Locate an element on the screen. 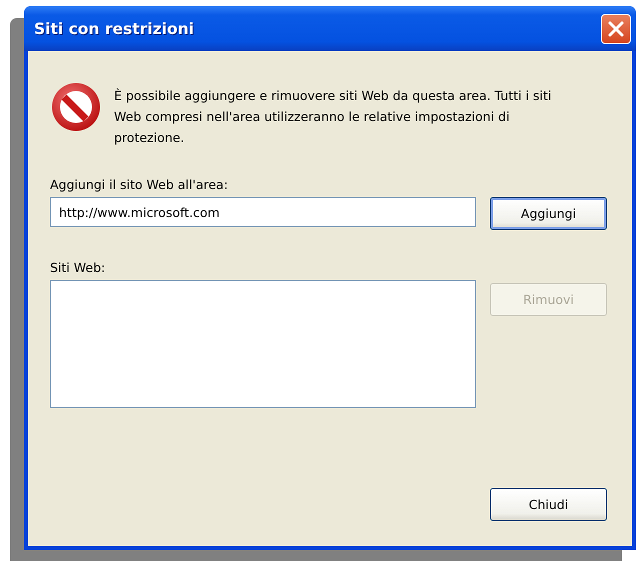 This screenshot has width=638, height=561. close-button is located at coordinates (616, 29).